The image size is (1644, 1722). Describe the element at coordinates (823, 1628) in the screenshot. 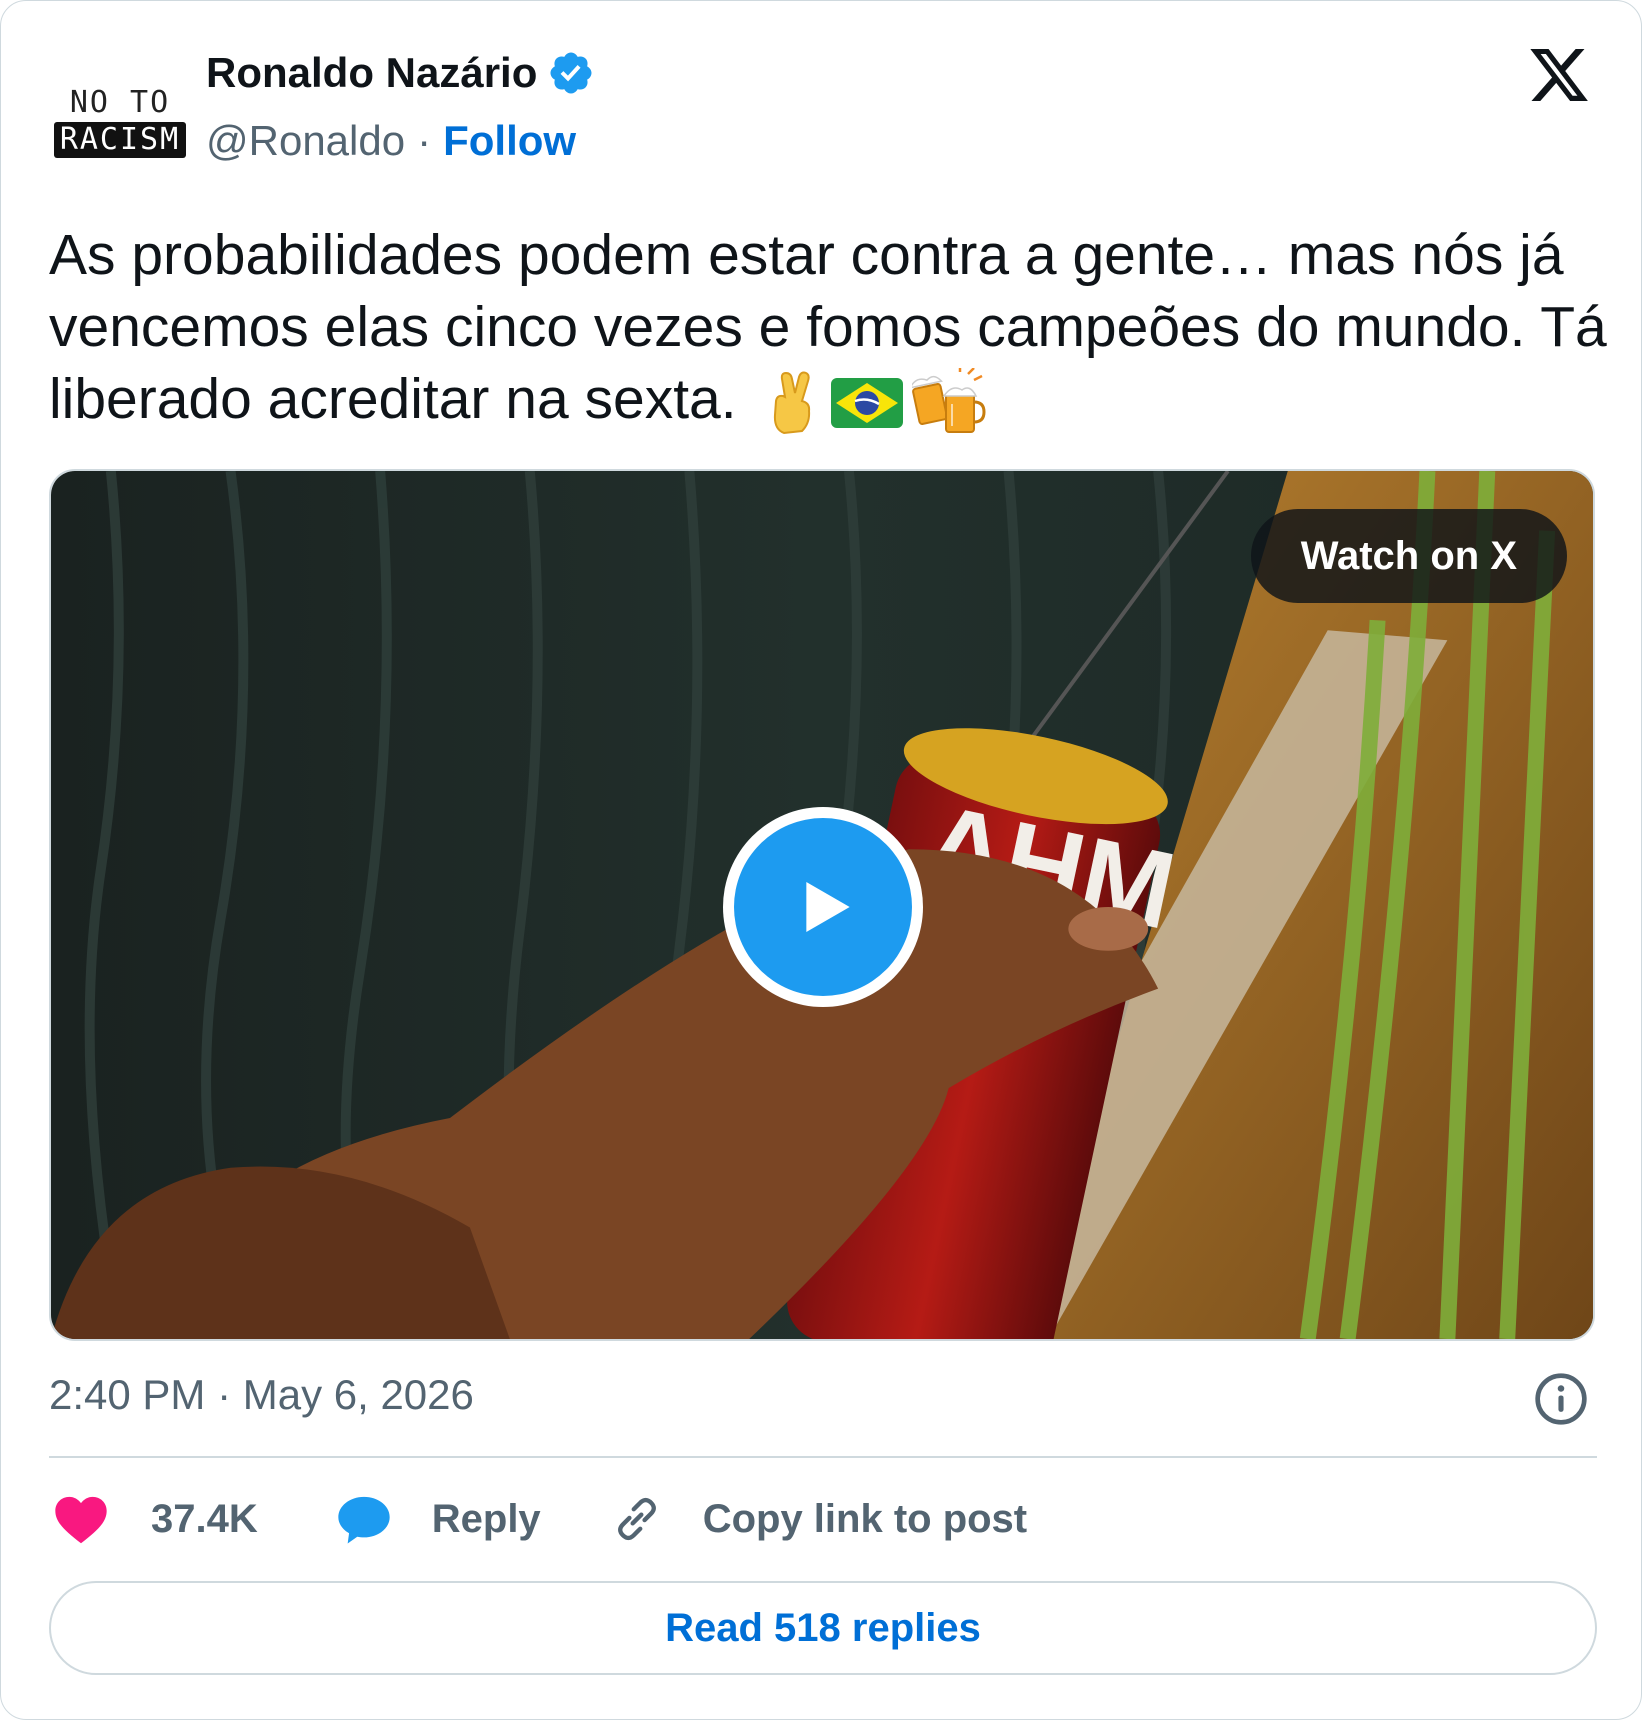

I see `read-replies-button: Read 518 replies` at that location.